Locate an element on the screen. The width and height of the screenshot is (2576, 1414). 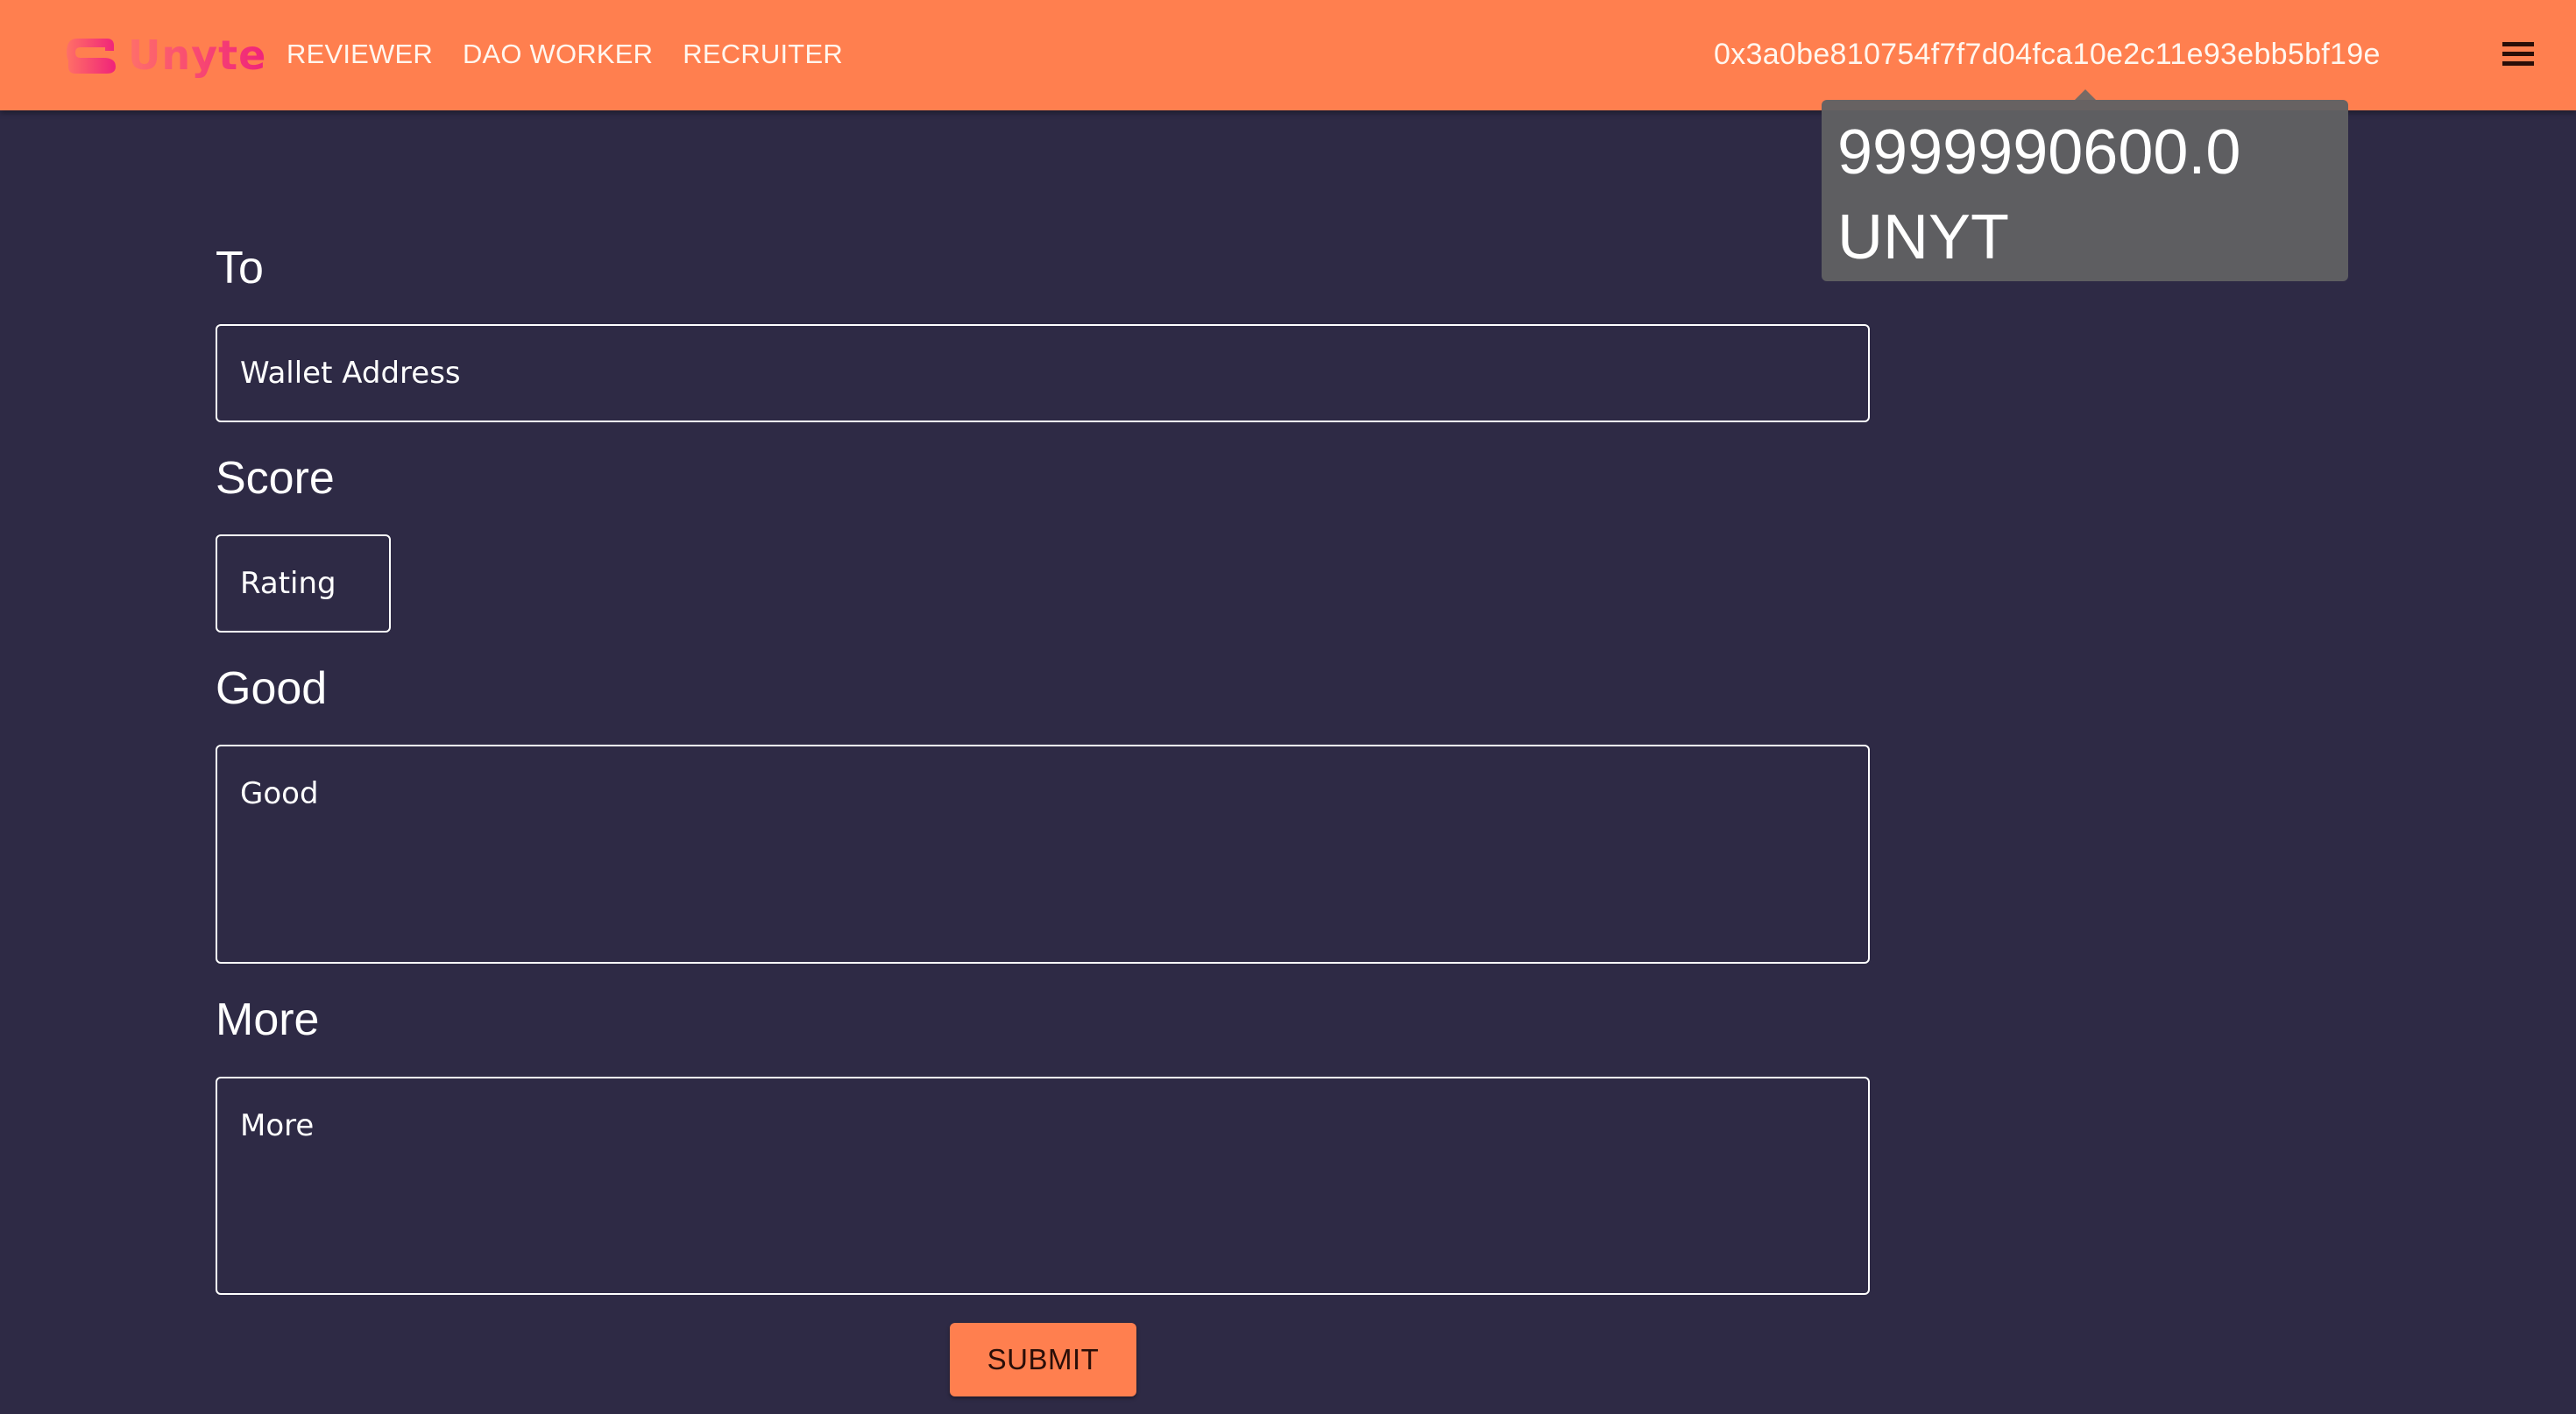
wallet-address-placeholder: Wallet Address is located at coordinates (350, 373).